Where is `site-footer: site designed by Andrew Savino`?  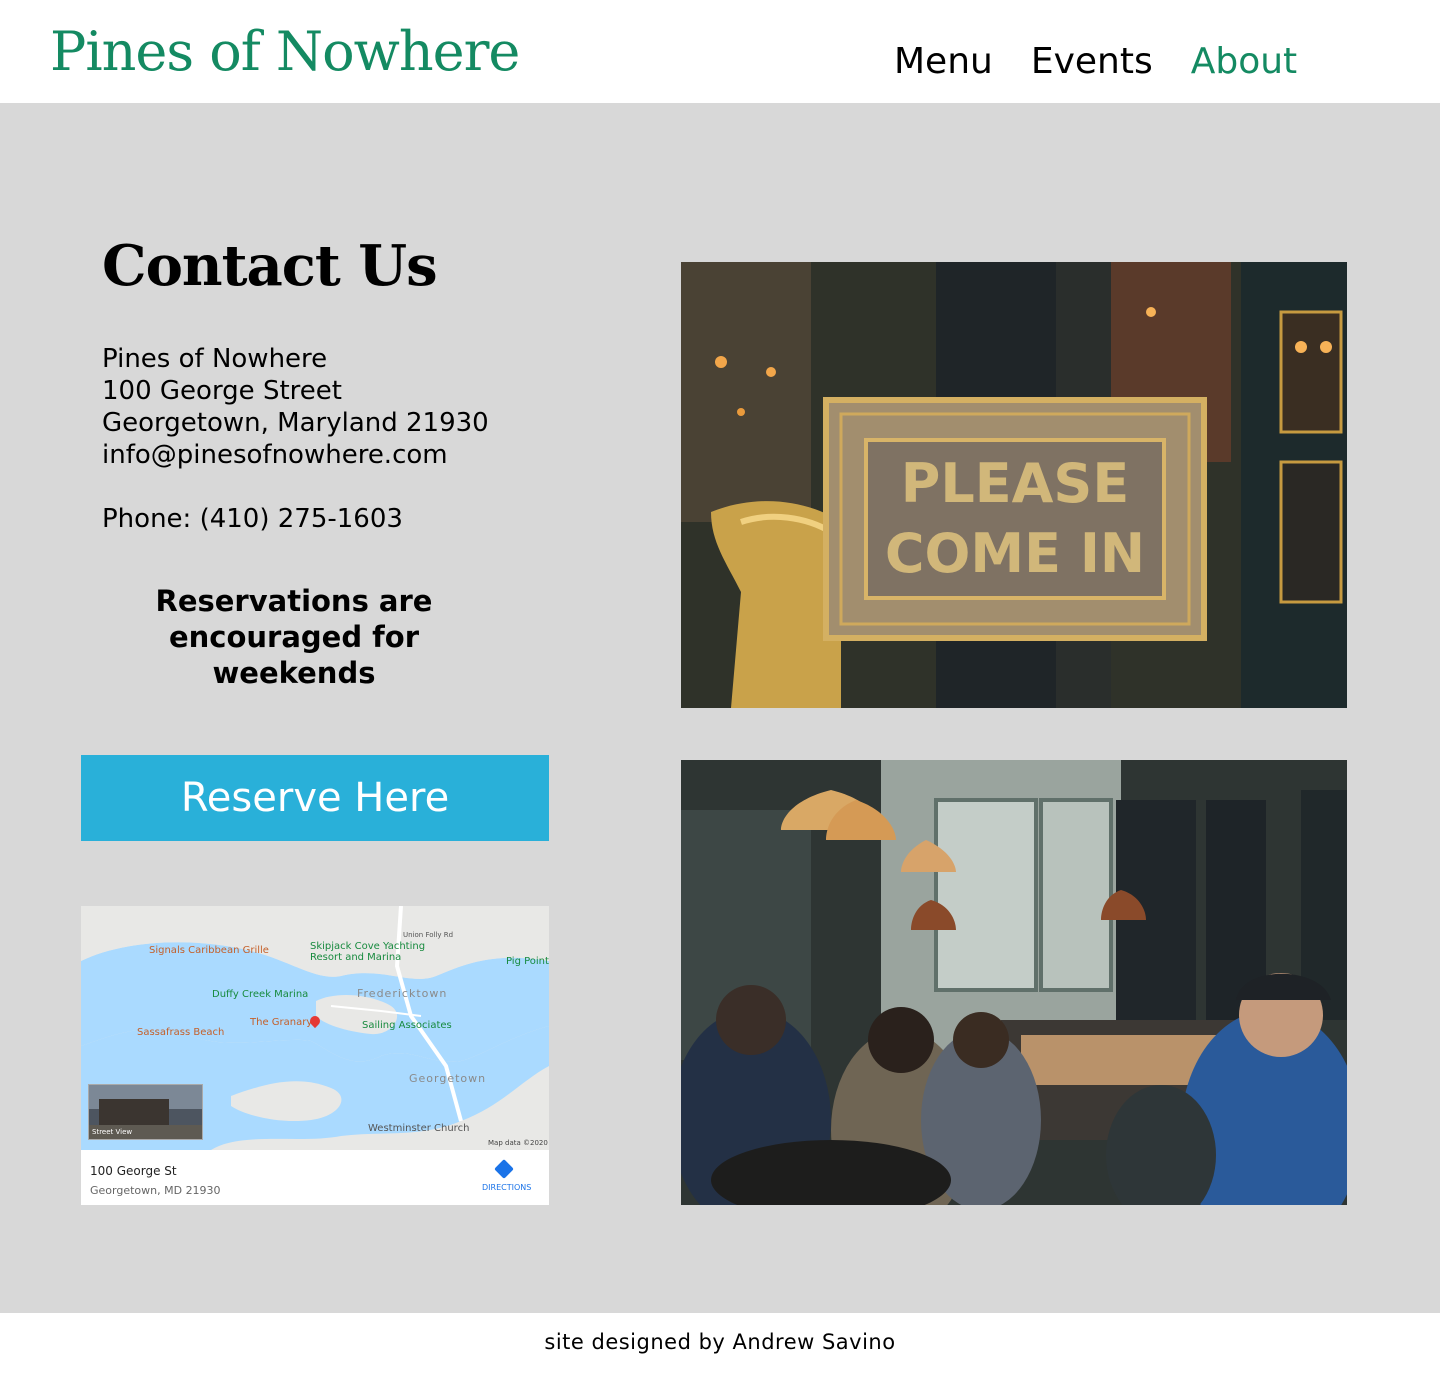 site-footer: site designed by Andrew Savino is located at coordinates (720, 1343).